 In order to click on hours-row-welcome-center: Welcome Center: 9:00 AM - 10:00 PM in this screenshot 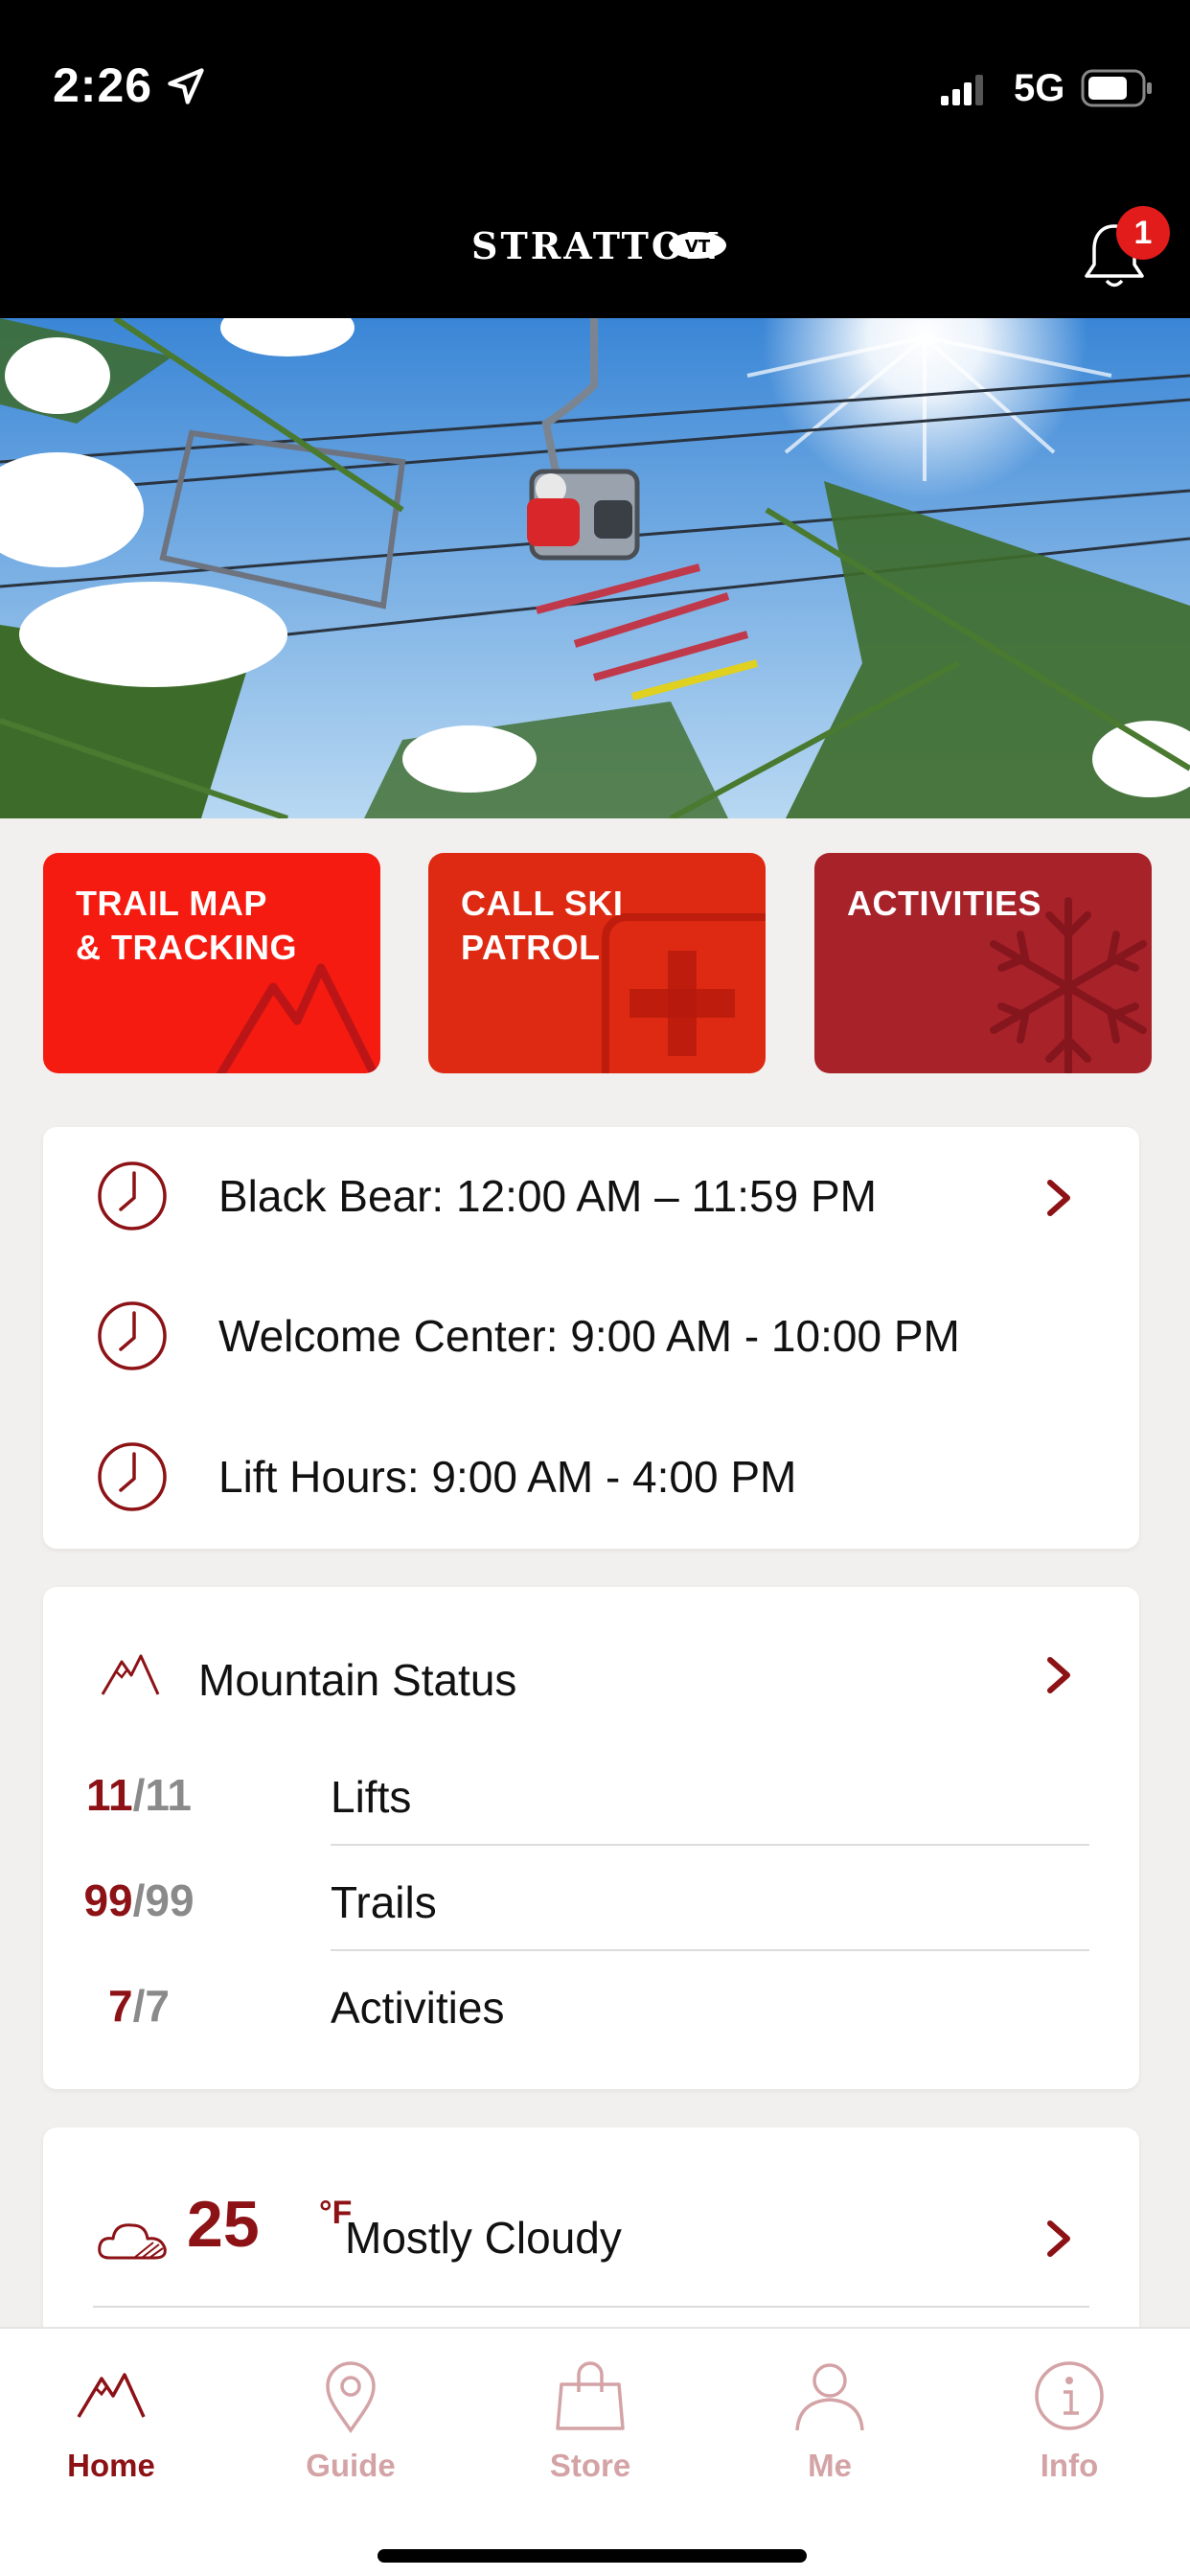, I will do `click(528, 1336)`.